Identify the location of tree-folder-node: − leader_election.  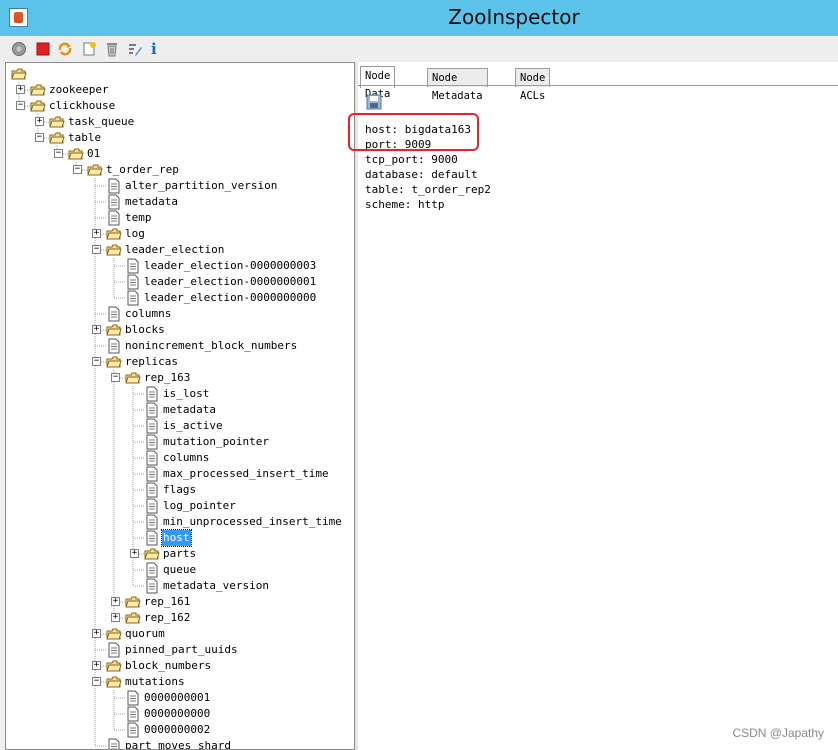
(180, 250).